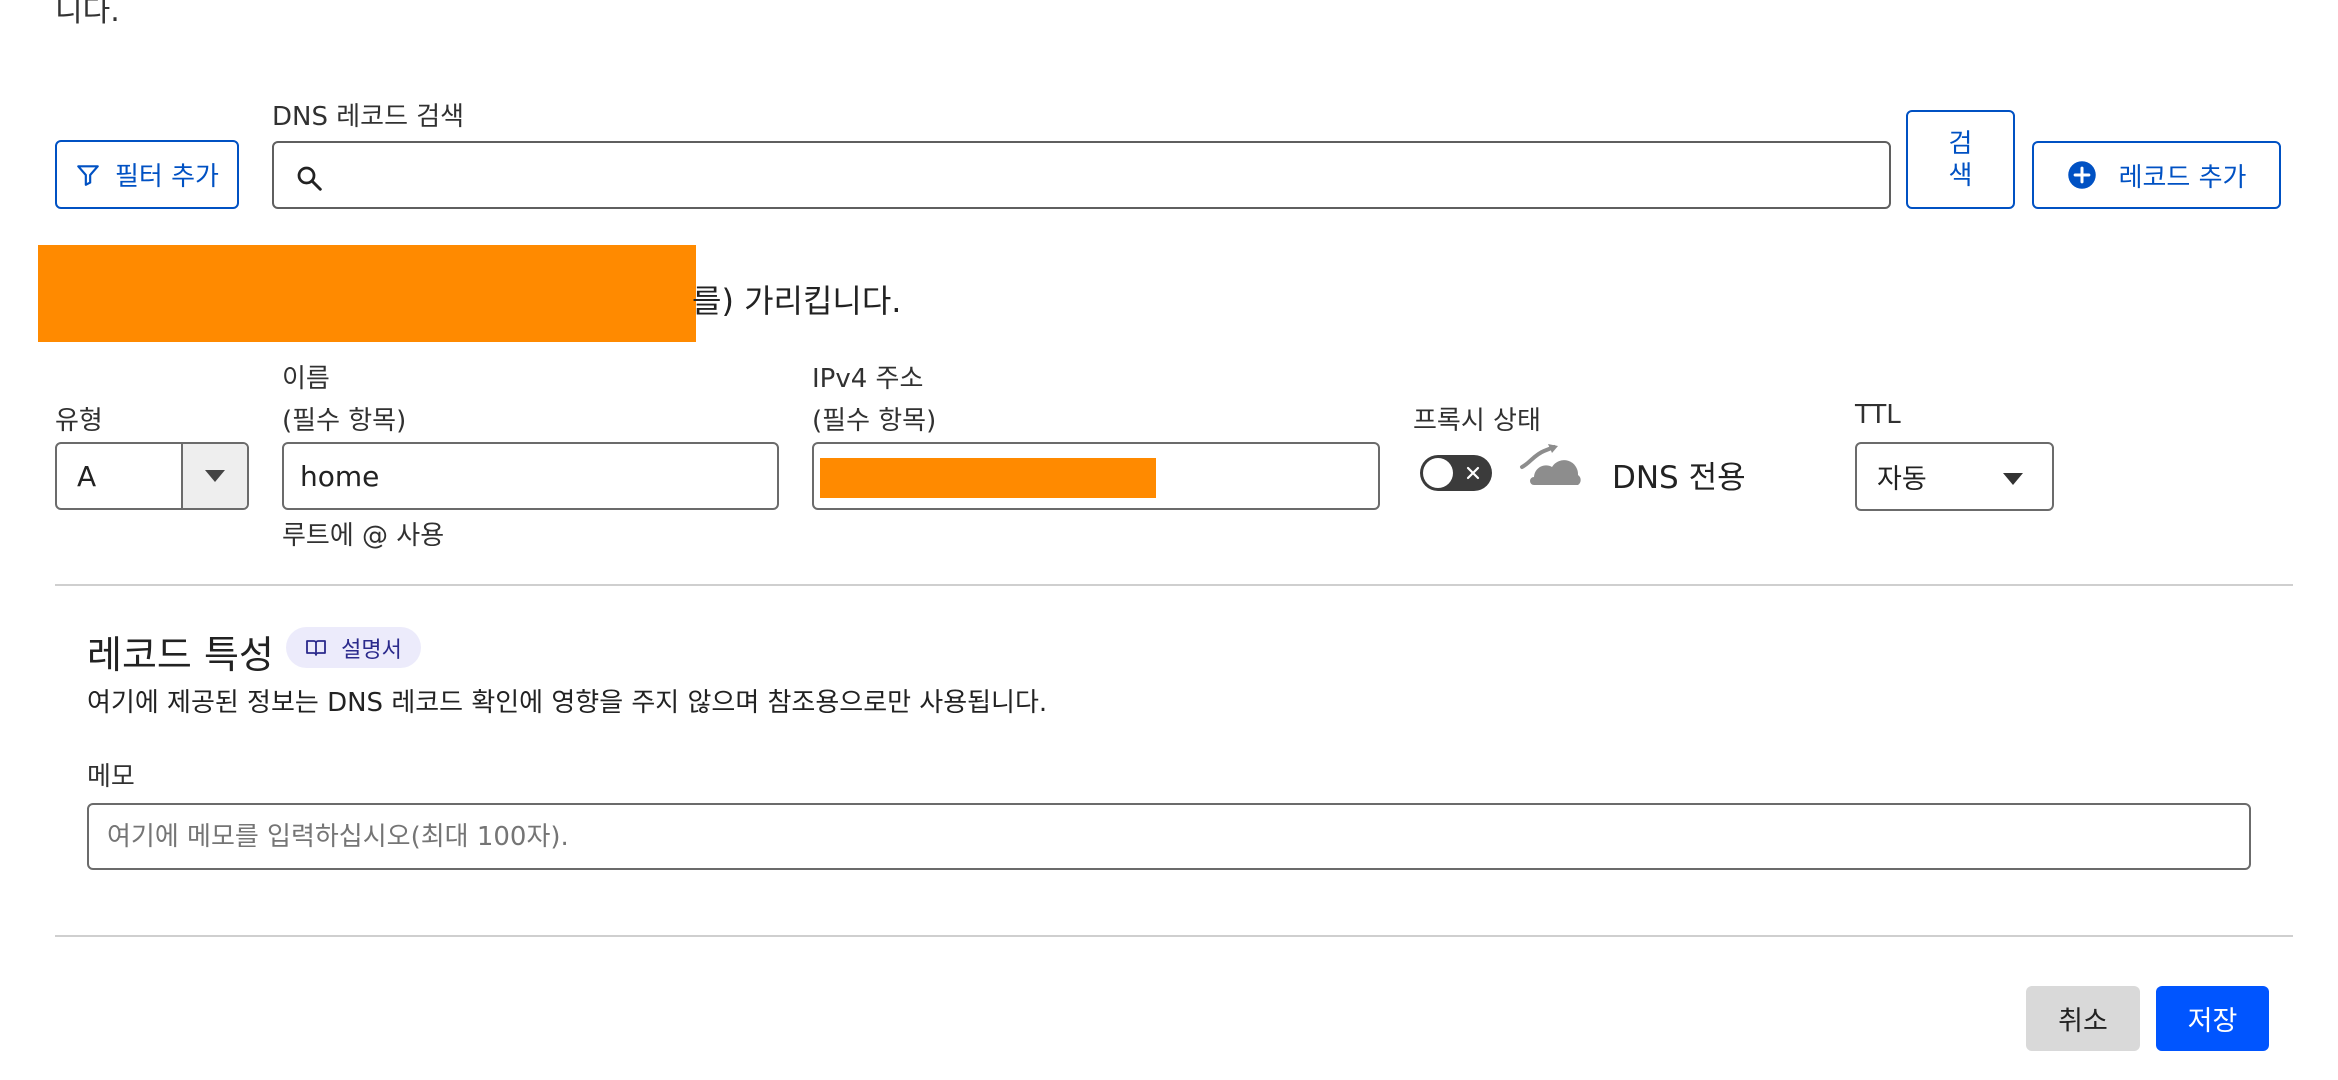 The height and width of the screenshot is (1080, 2338). Describe the element at coordinates (363, 536) in the screenshot. I see `name-hint: 루트에 @ 사용` at that location.